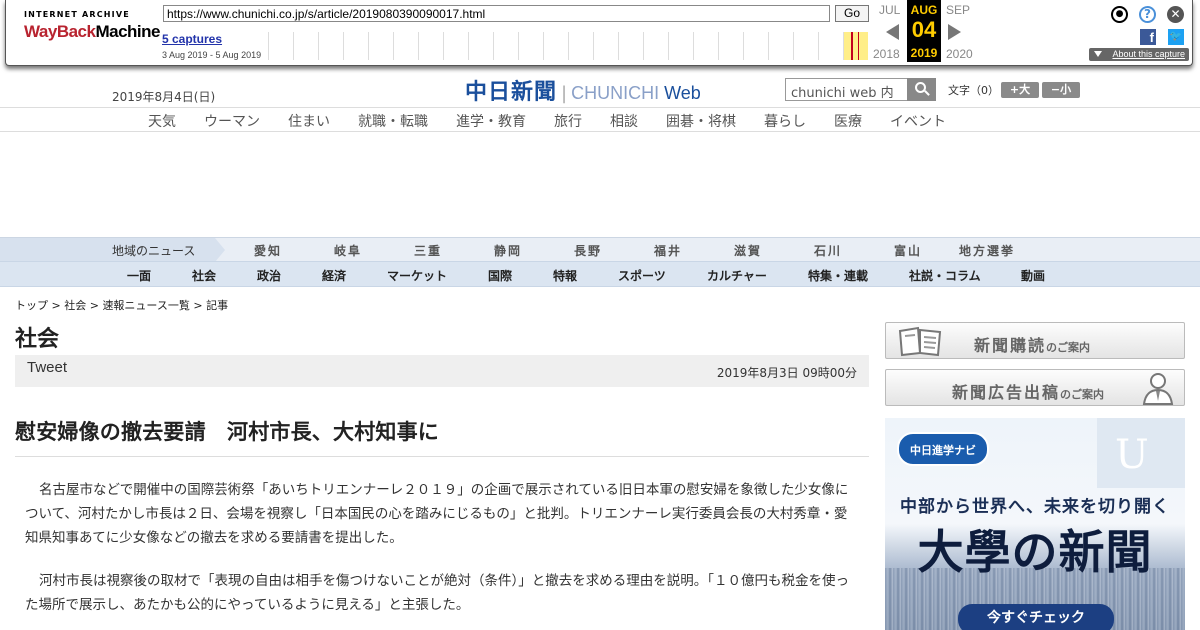  Describe the element at coordinates (852, 13) in the screenshot. I see `wayback-go-button: Go` at that location.